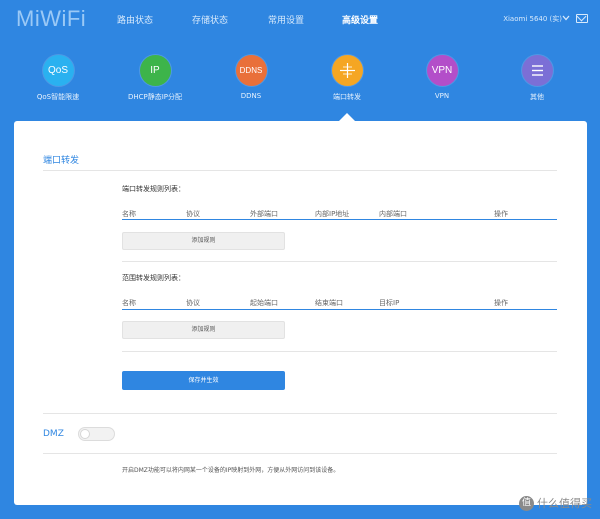 This screenshot has height=519, width=600. I want to click on qos-icon: QoS, so click(58, 70).